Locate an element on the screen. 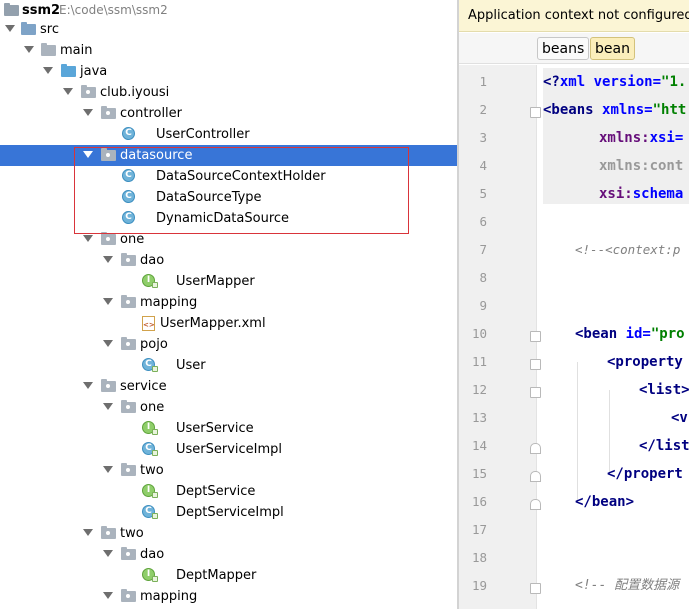 This screenshot has width=689, height=609. code-token: "htt is located at coordinates (669, 110).